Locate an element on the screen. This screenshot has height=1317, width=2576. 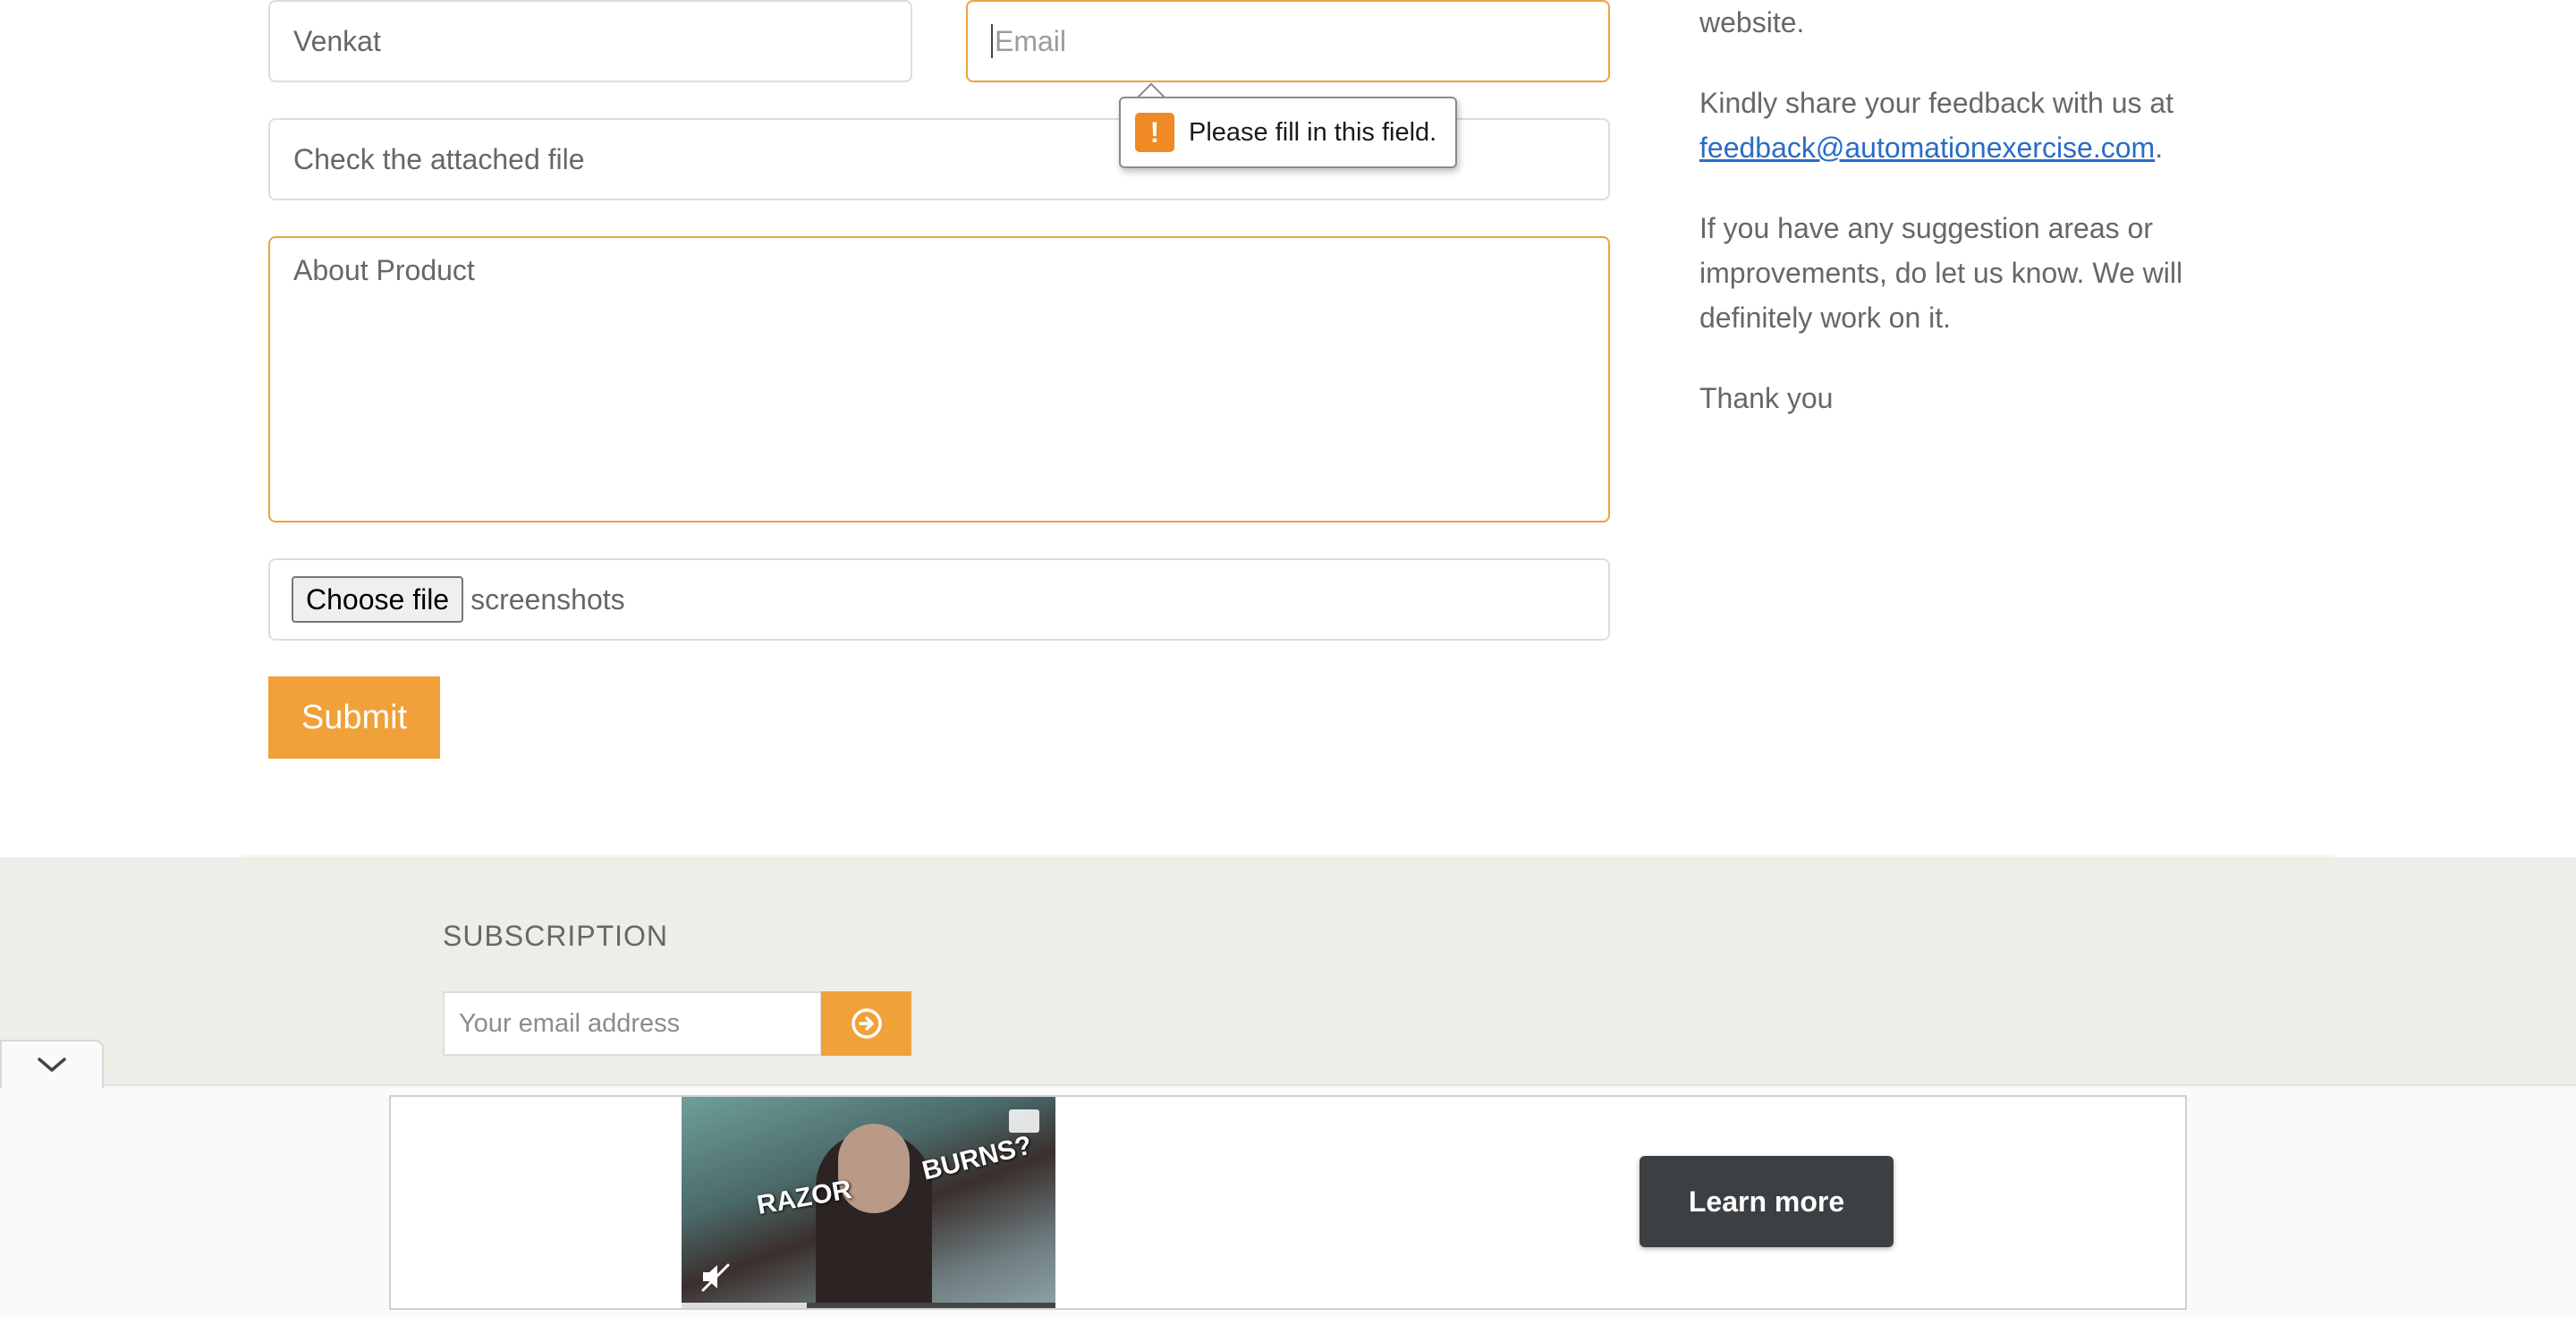
footer-top-line is located at coordinates (1288, 856).